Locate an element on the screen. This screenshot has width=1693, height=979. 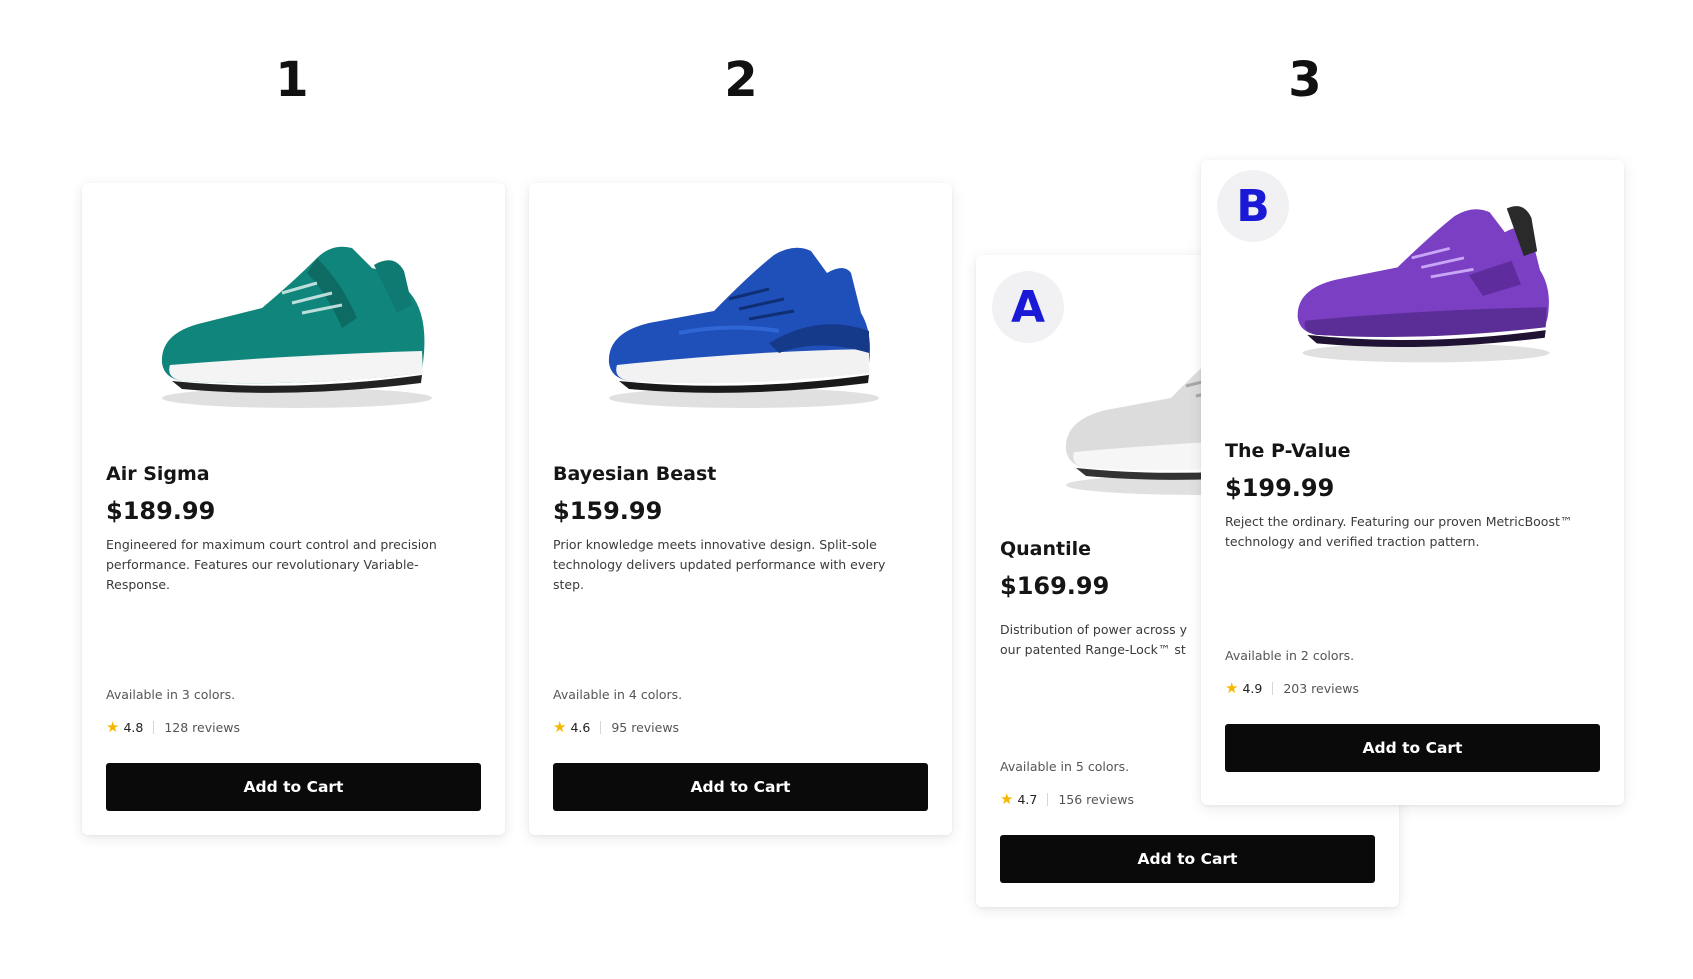
teal-sneaker-icon is located at coordinates (297, 313).